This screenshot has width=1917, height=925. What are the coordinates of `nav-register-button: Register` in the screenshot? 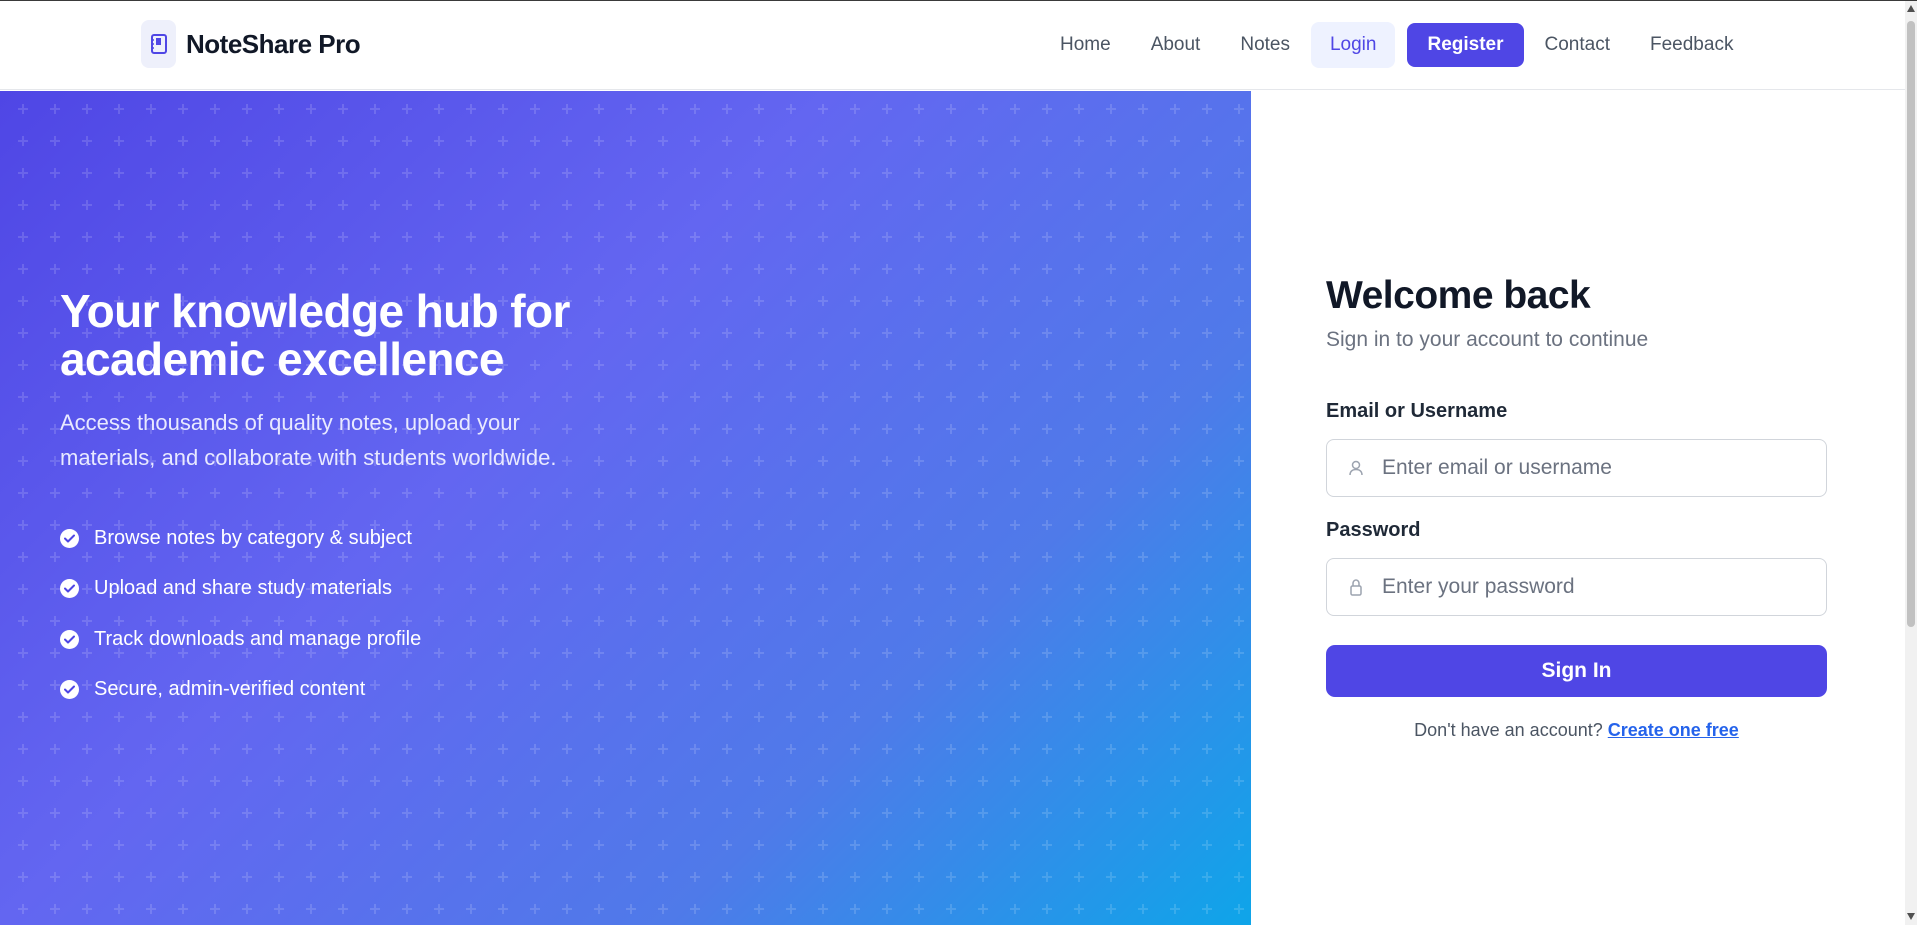 It's located at (1465, 45).